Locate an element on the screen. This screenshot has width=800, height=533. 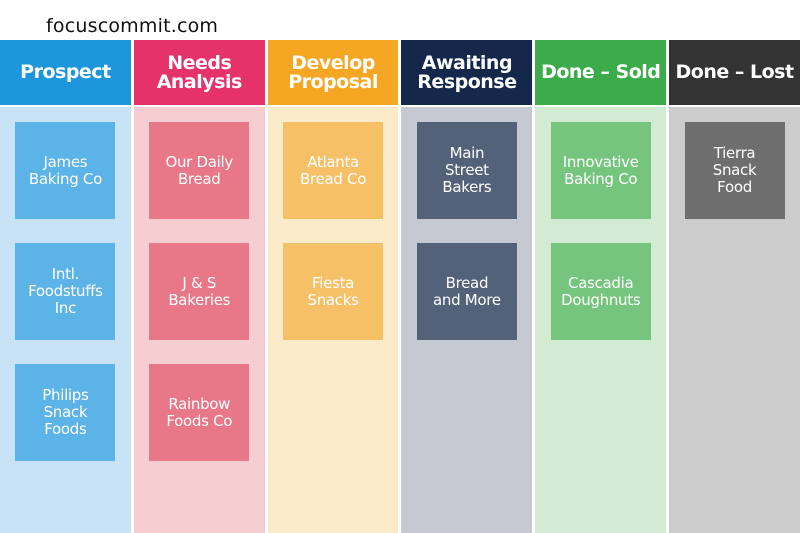
column-header: Awaiting Response is located at coordinates (467, 72).